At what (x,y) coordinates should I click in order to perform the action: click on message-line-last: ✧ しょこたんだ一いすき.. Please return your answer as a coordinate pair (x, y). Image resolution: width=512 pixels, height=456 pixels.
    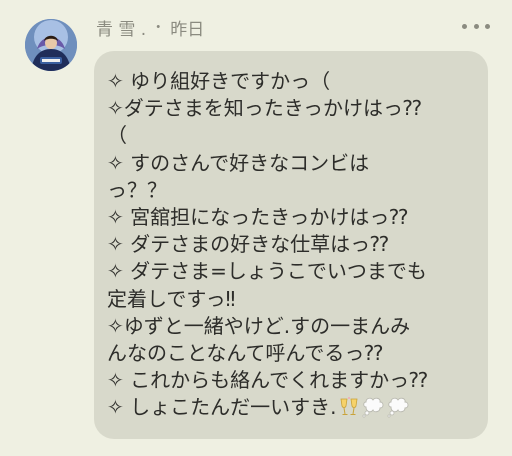
    Looking at the image, I should click on (291, 407).